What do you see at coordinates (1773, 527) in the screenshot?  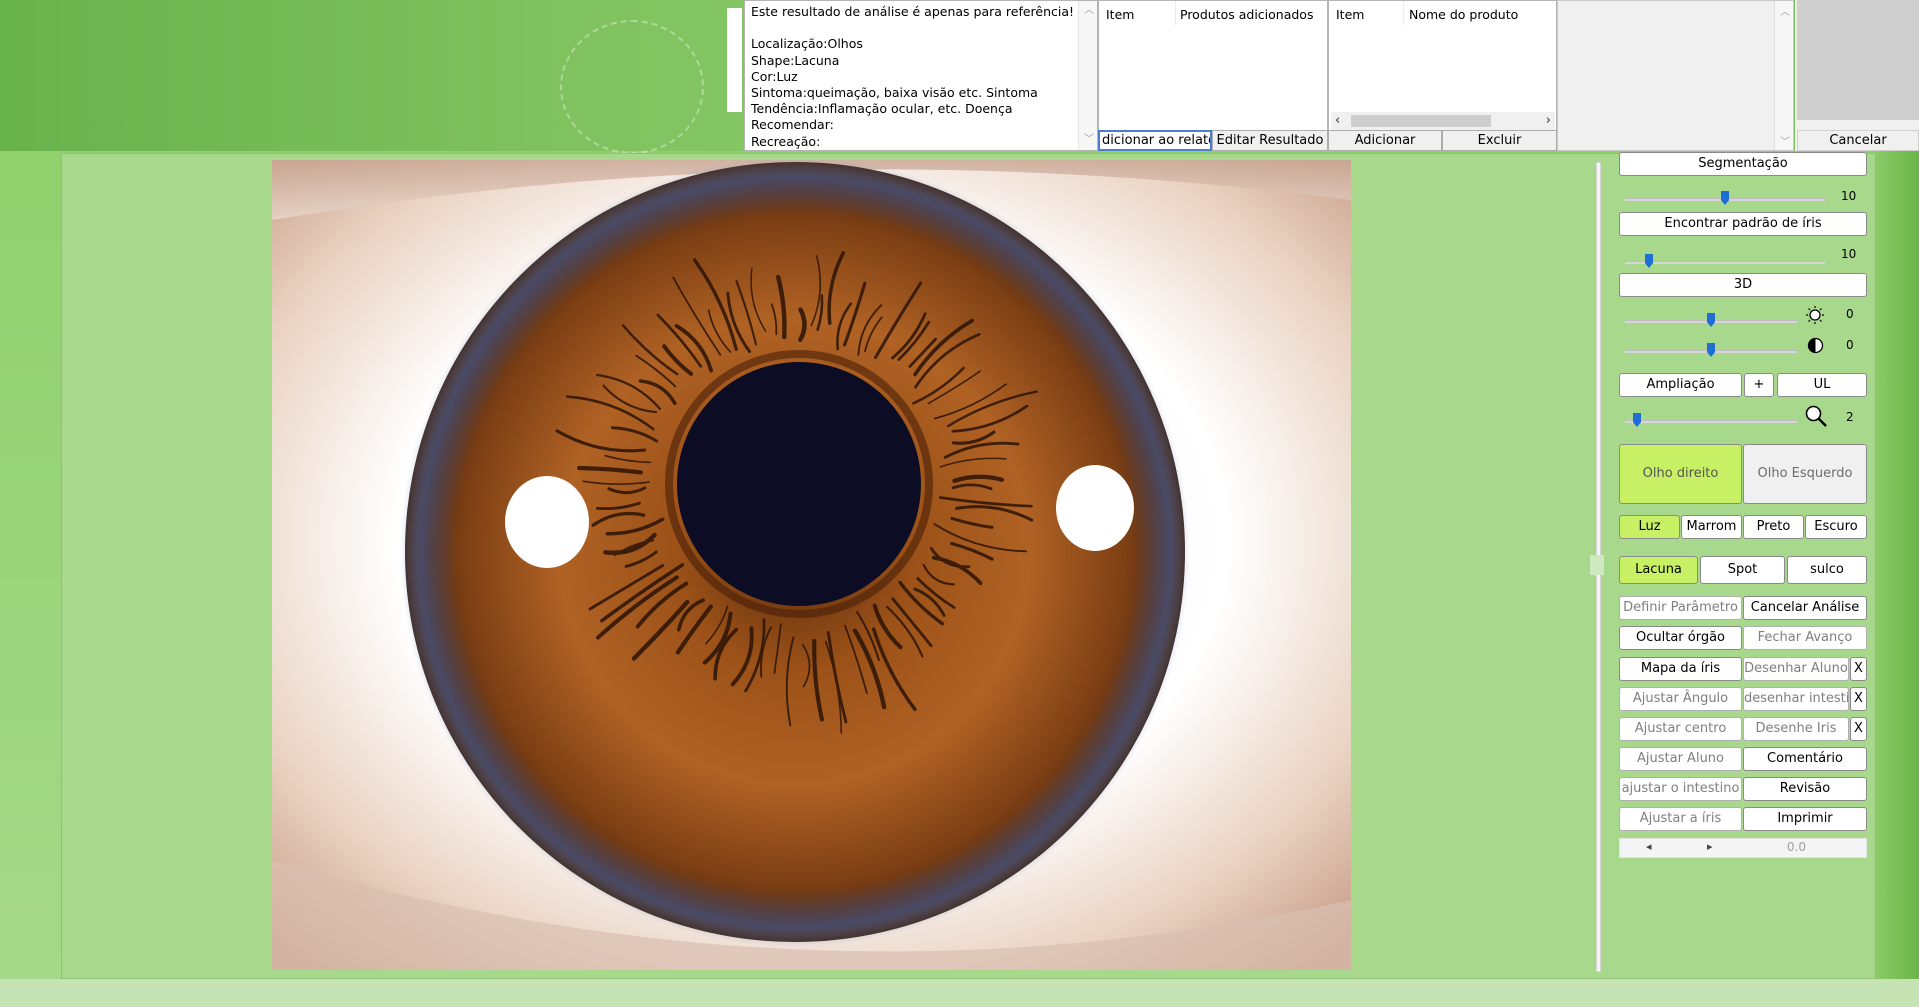 I see `color-black-button: Preto` at bounding box center [1773, 527].